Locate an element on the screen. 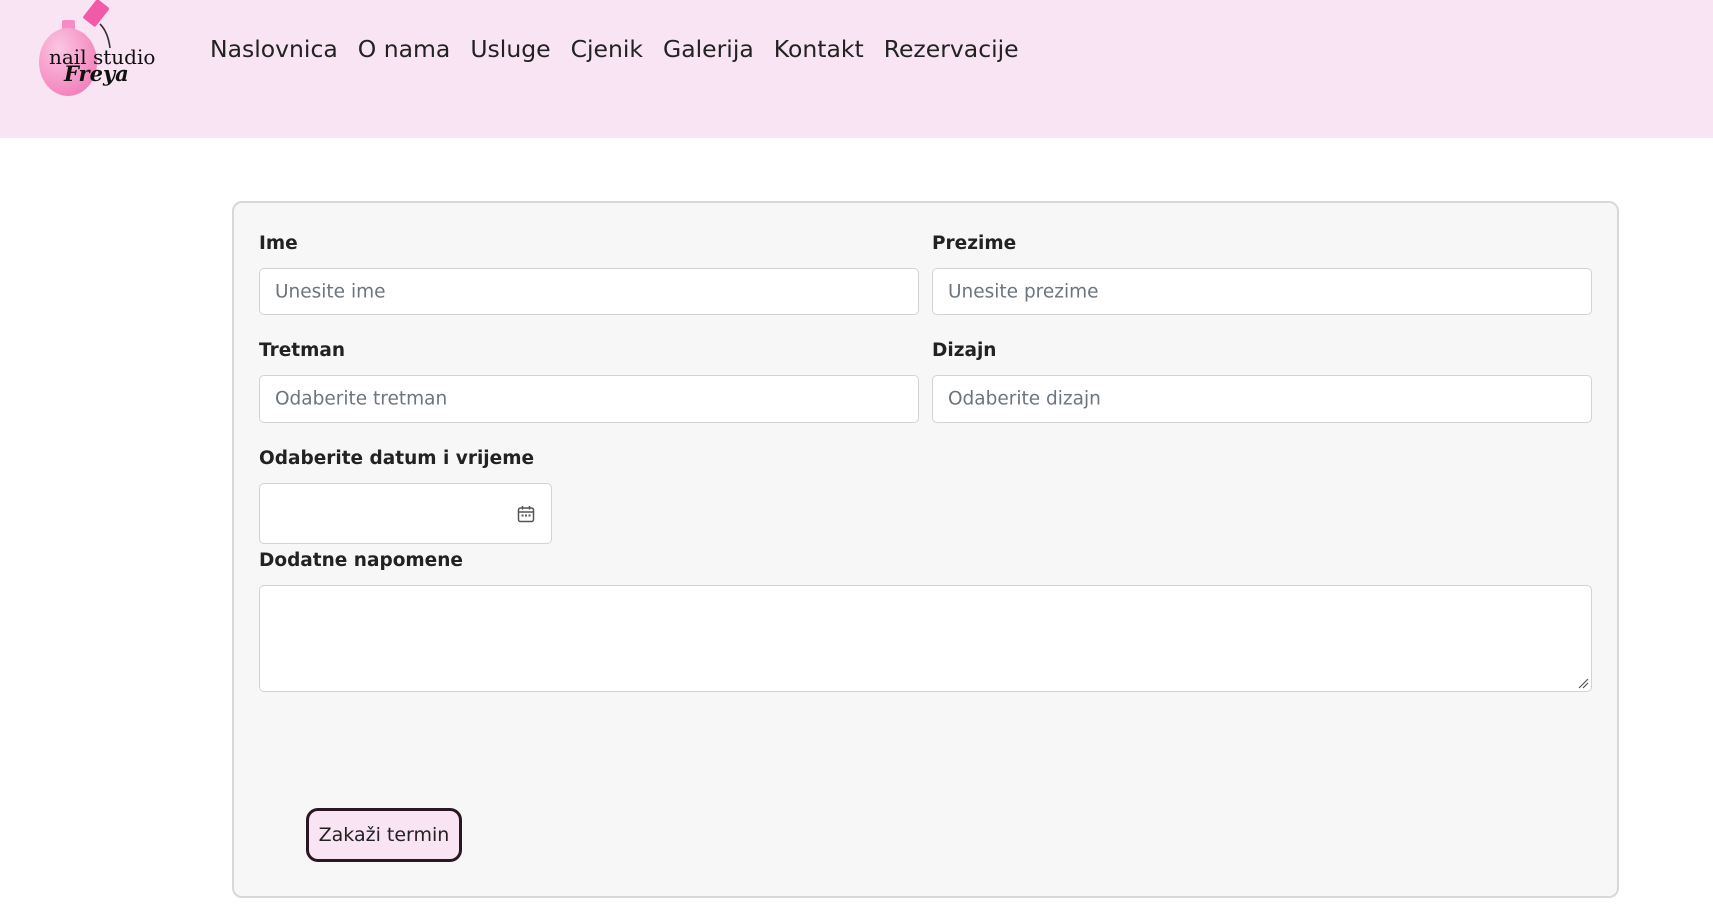 The width and height of the screenshot is (1713, 916). design-select: Odaberite dizajn is located at coordinates (1262, 399).